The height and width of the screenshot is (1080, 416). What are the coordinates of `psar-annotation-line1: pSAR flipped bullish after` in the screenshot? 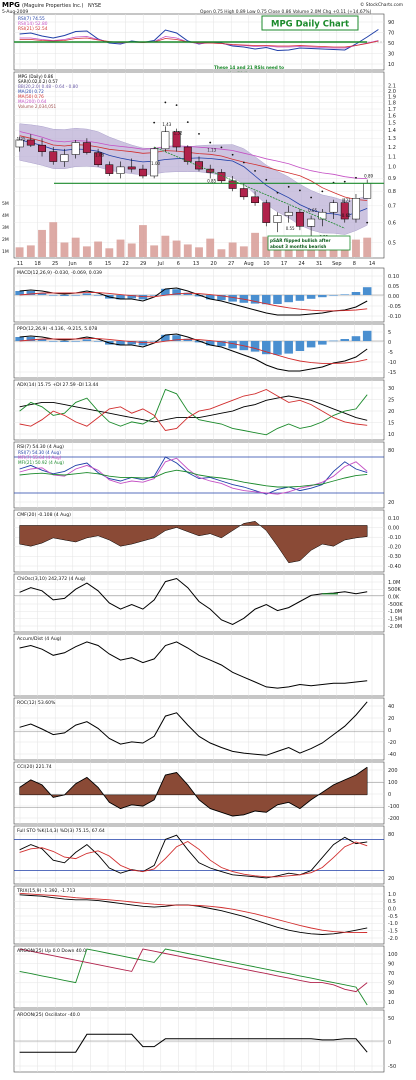 It's located at (300, 240).